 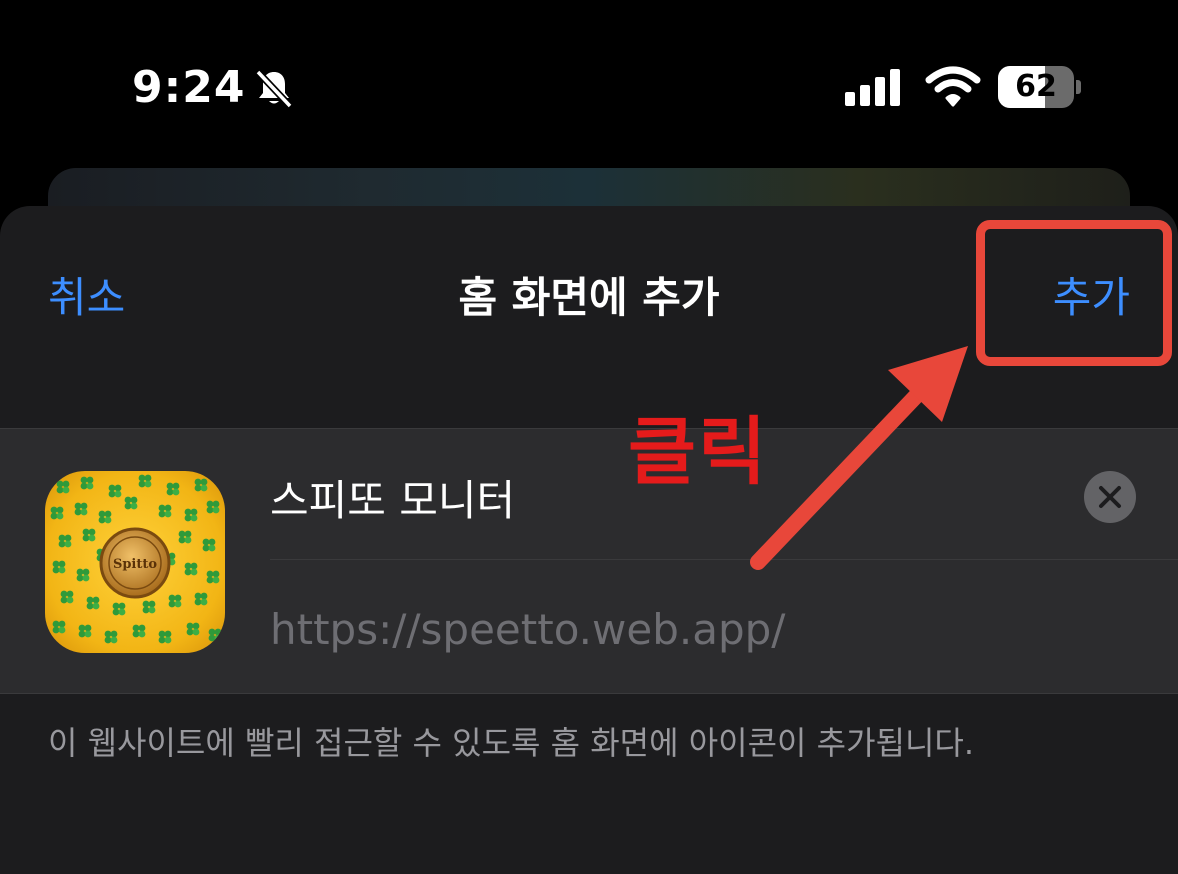 I want to click on annotation-click-label: 클릭, so click(x=698, y=452).